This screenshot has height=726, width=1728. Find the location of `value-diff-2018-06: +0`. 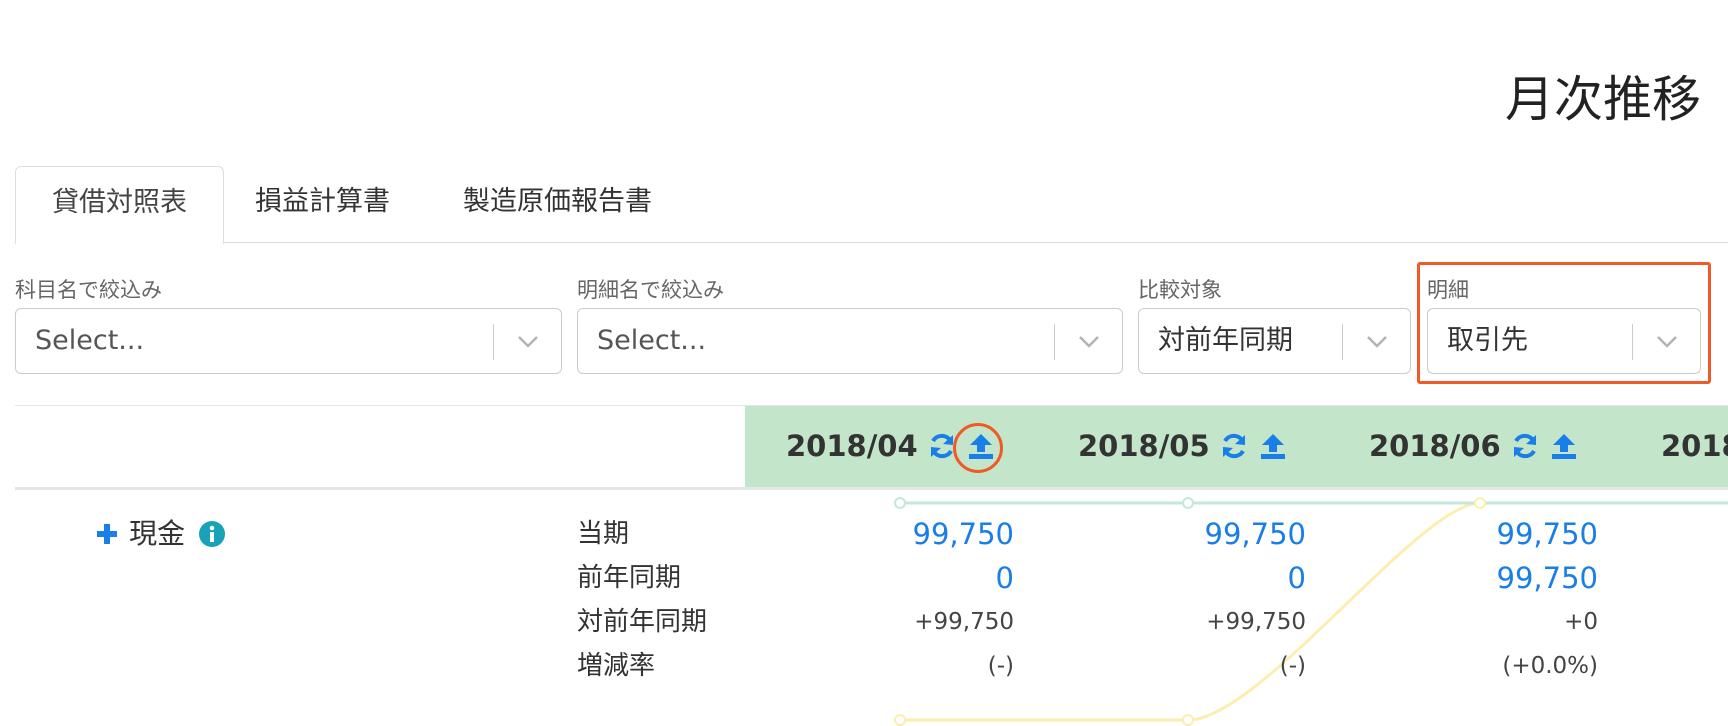

value-diff-2018-06: +0 is located at coordinates (1581, 622).